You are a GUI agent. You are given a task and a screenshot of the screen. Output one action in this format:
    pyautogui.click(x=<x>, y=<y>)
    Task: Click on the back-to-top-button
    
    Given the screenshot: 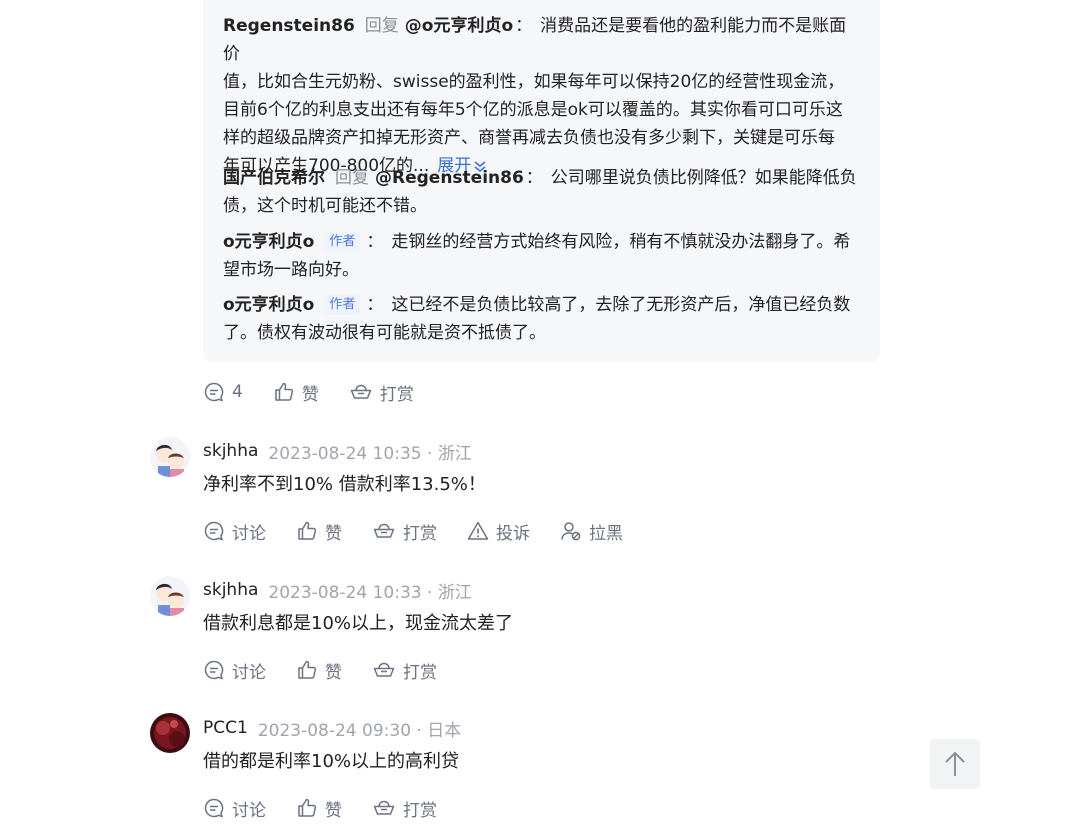 What is the action you would take?
    pyautogui.click(x=955, y=764)
    